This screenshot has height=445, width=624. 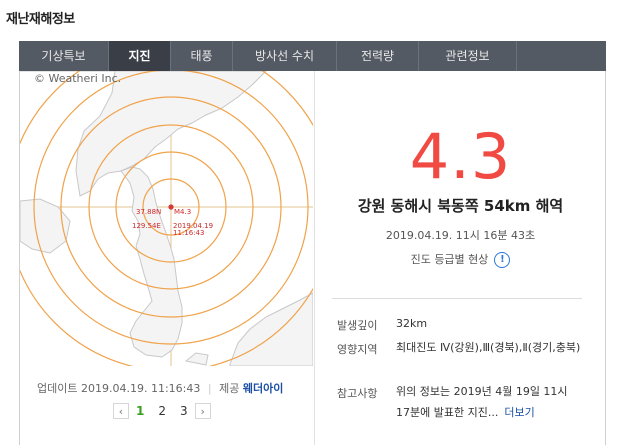 I want to click on intensity-link: 진도 등급별 현상!, so click(x=460, y=259).